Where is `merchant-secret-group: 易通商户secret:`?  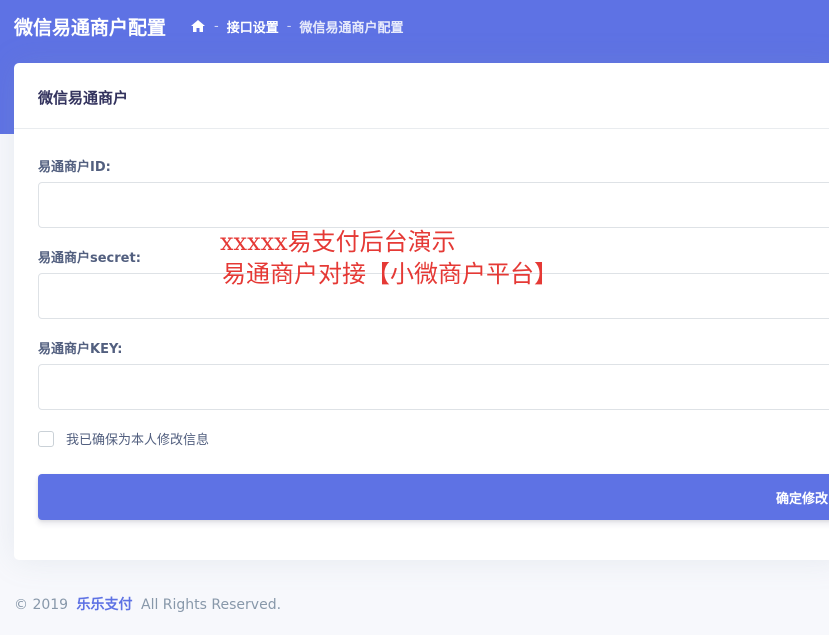
merchant-secret-group: 易通商户secret: is located at coordinates (433, 283).